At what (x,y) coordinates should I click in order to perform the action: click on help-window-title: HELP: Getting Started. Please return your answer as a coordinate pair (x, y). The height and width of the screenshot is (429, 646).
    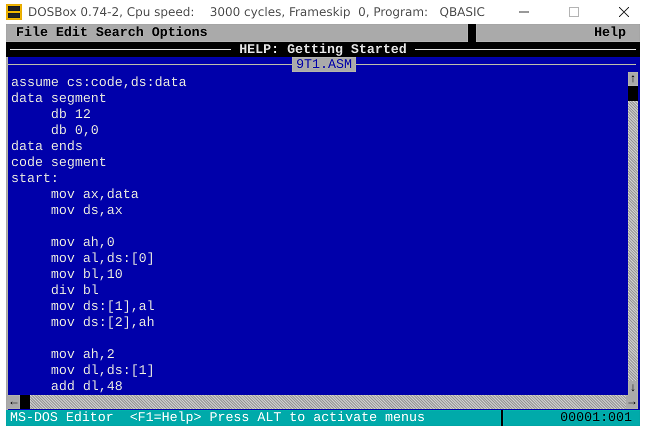
    Looking at the image, I should click on (323, 50).